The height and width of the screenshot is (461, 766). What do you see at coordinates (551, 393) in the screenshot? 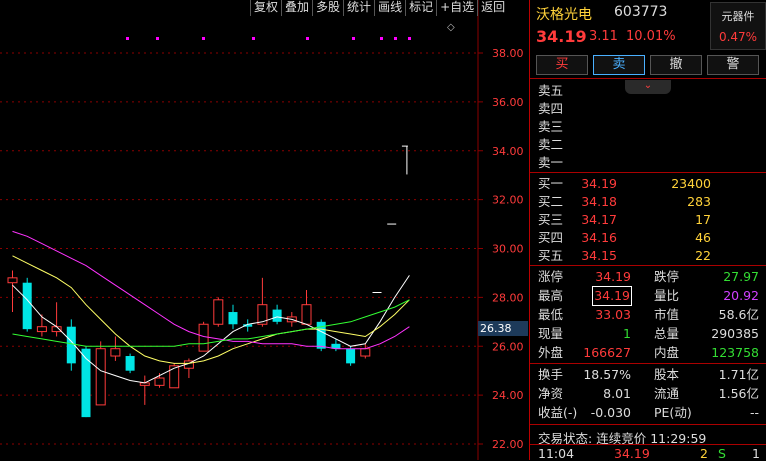
I see `fund-label: 净资` at bounding box center [551, 393].